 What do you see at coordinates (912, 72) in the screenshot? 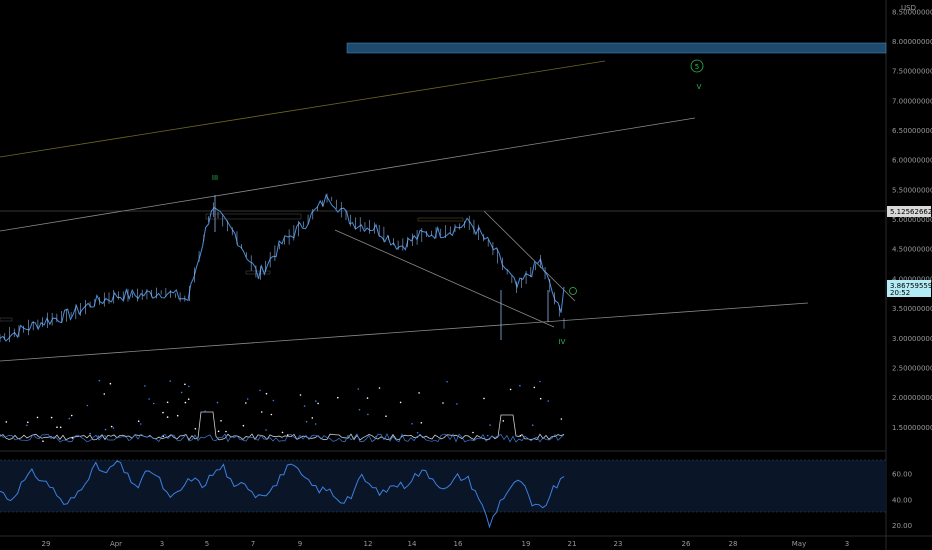
I see `price-tick-label: 7.50000000` at bounding box center [912, 72].